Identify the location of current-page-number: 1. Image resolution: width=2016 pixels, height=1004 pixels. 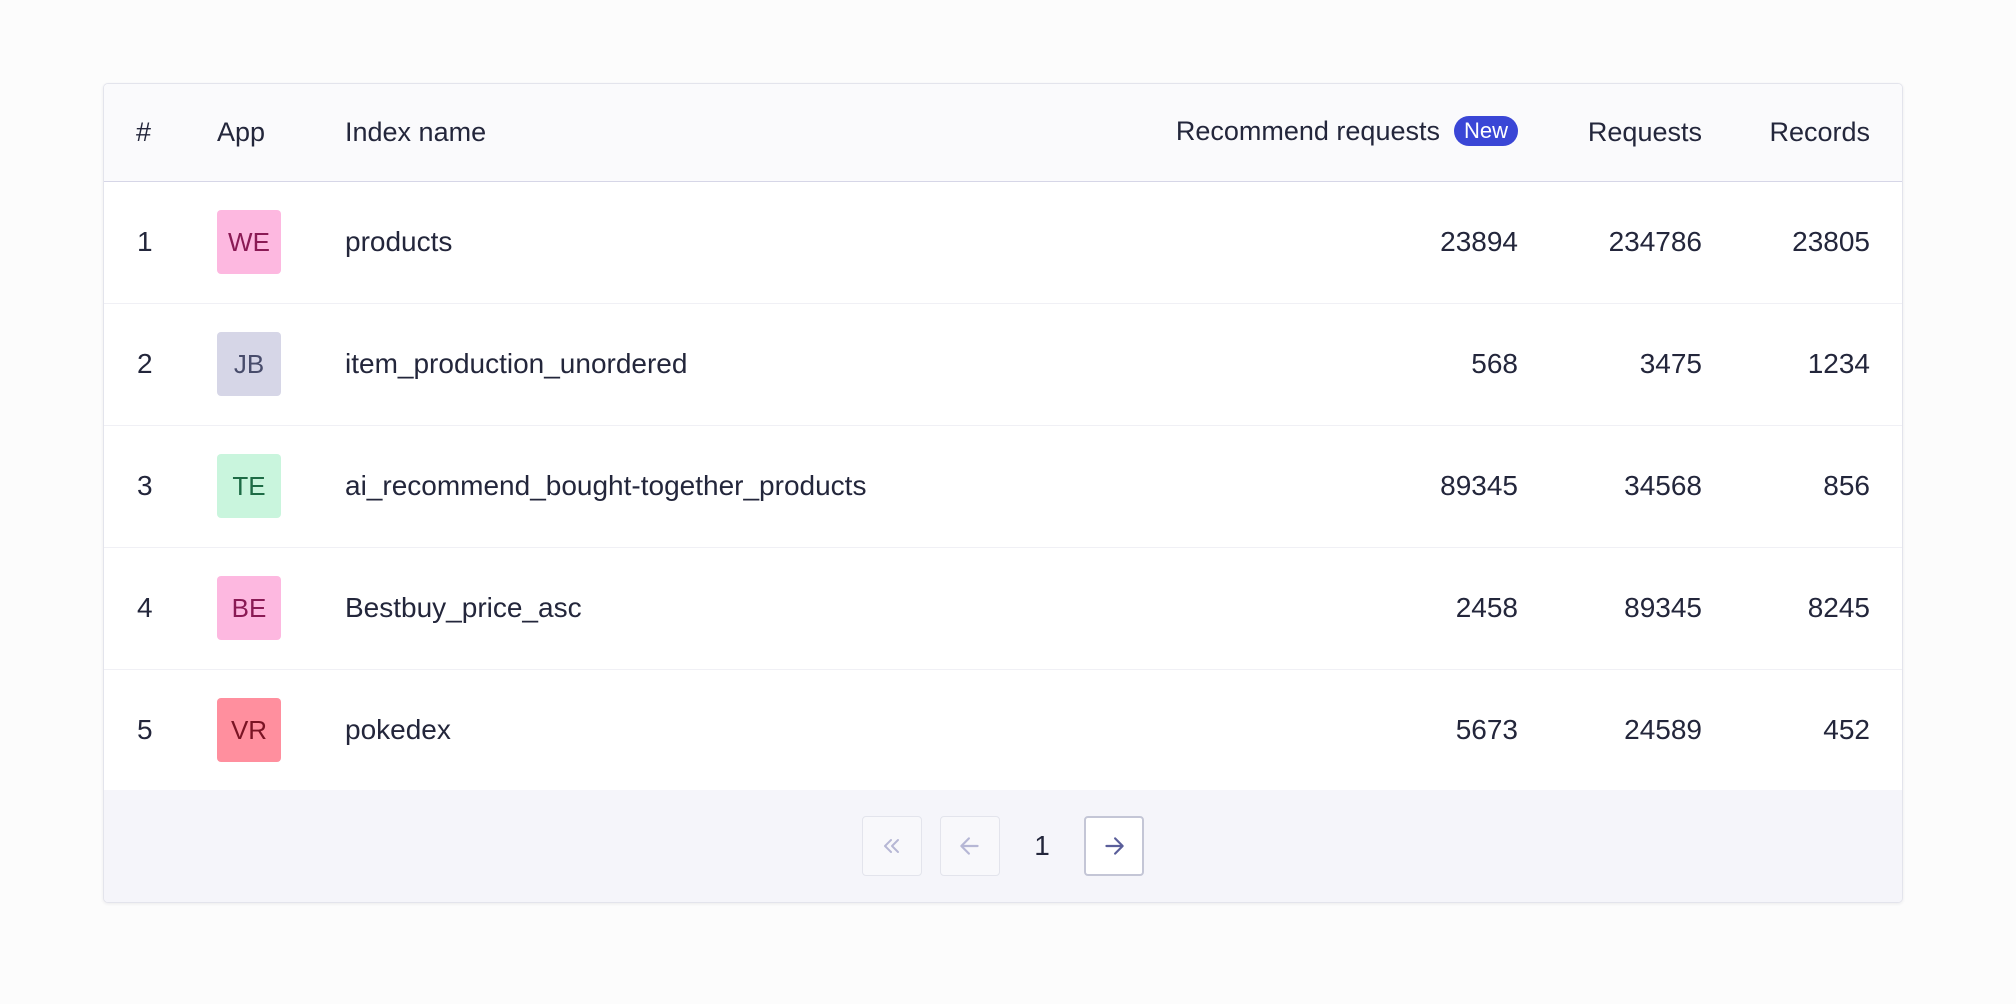
(1042, 846).